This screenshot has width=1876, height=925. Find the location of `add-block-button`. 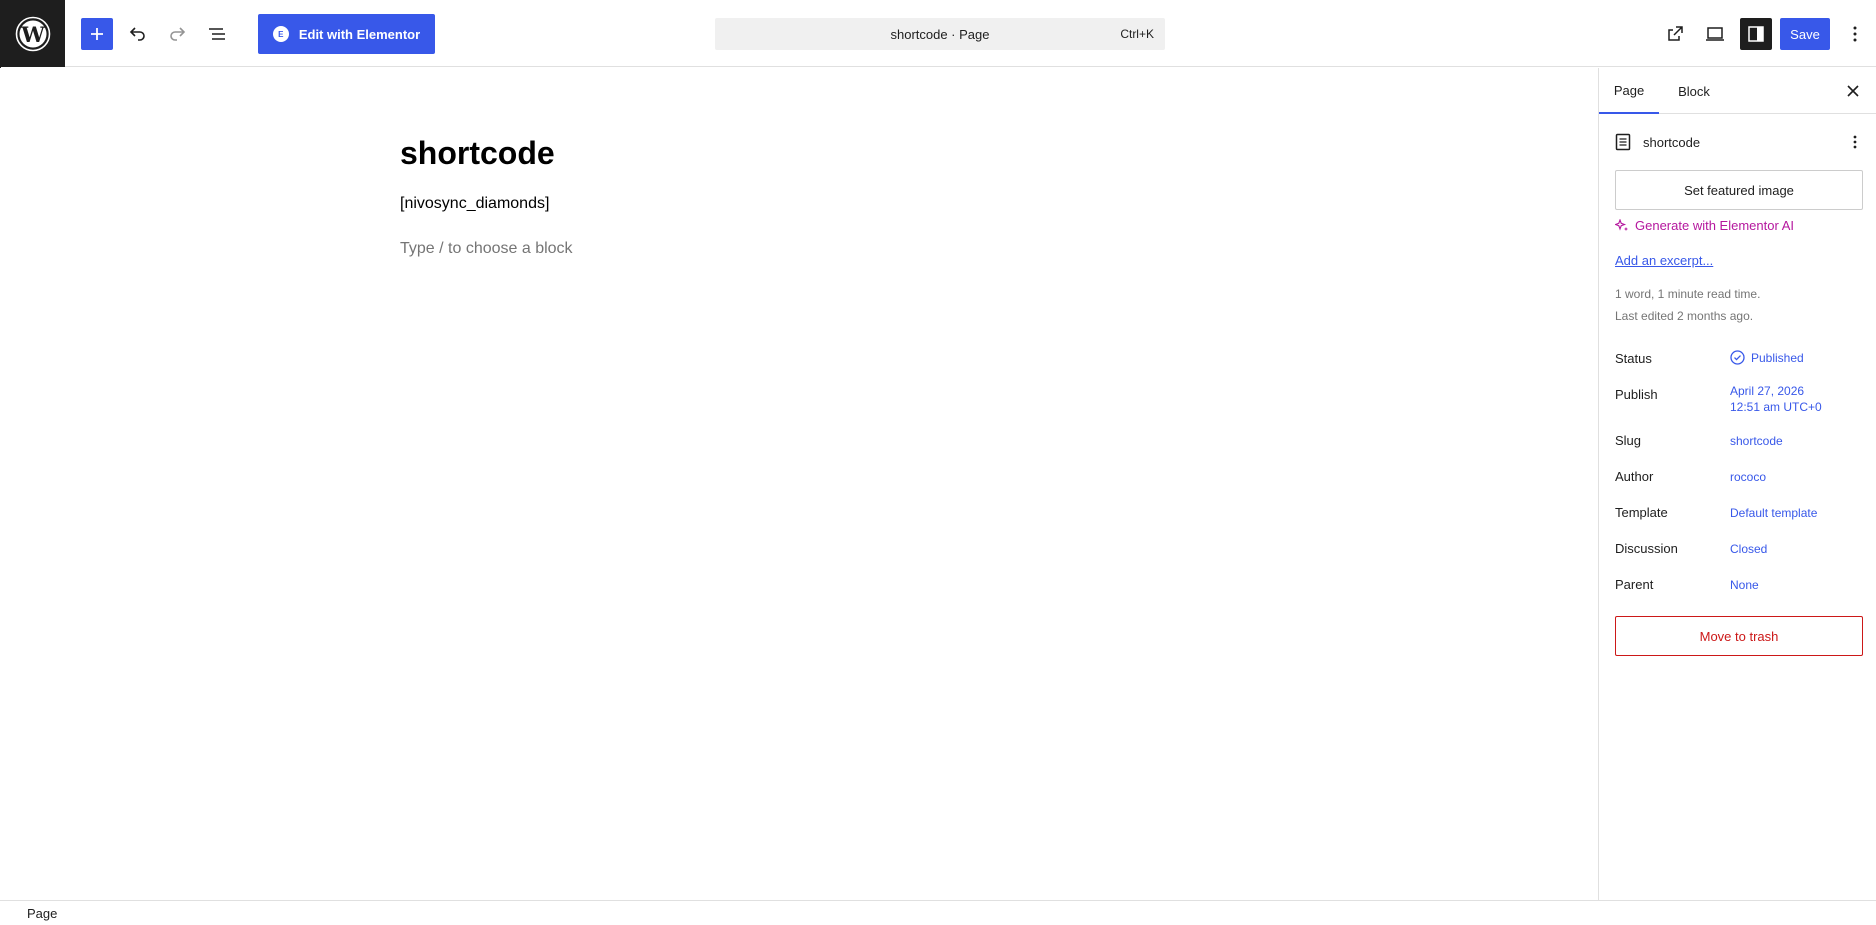

add-block-button is located at coordinates (97, 34).